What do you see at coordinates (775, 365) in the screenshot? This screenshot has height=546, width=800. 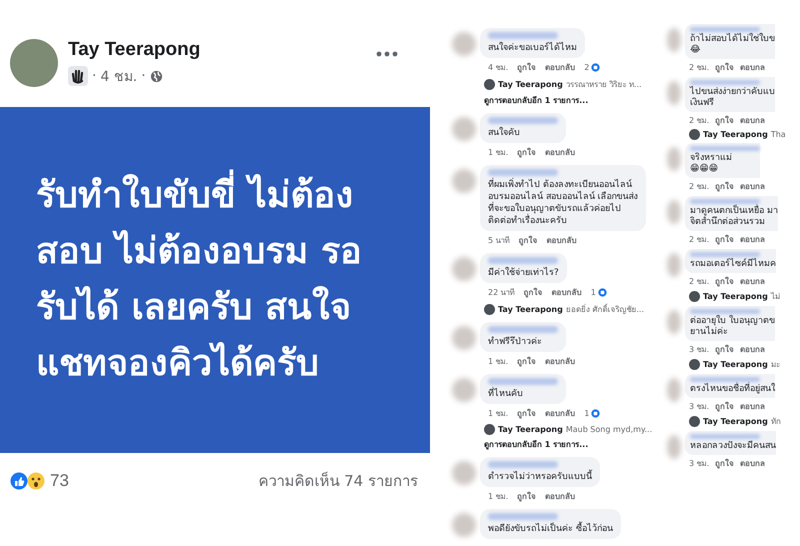 I see `reply-text: มะ` at bounding box center [775, 365].